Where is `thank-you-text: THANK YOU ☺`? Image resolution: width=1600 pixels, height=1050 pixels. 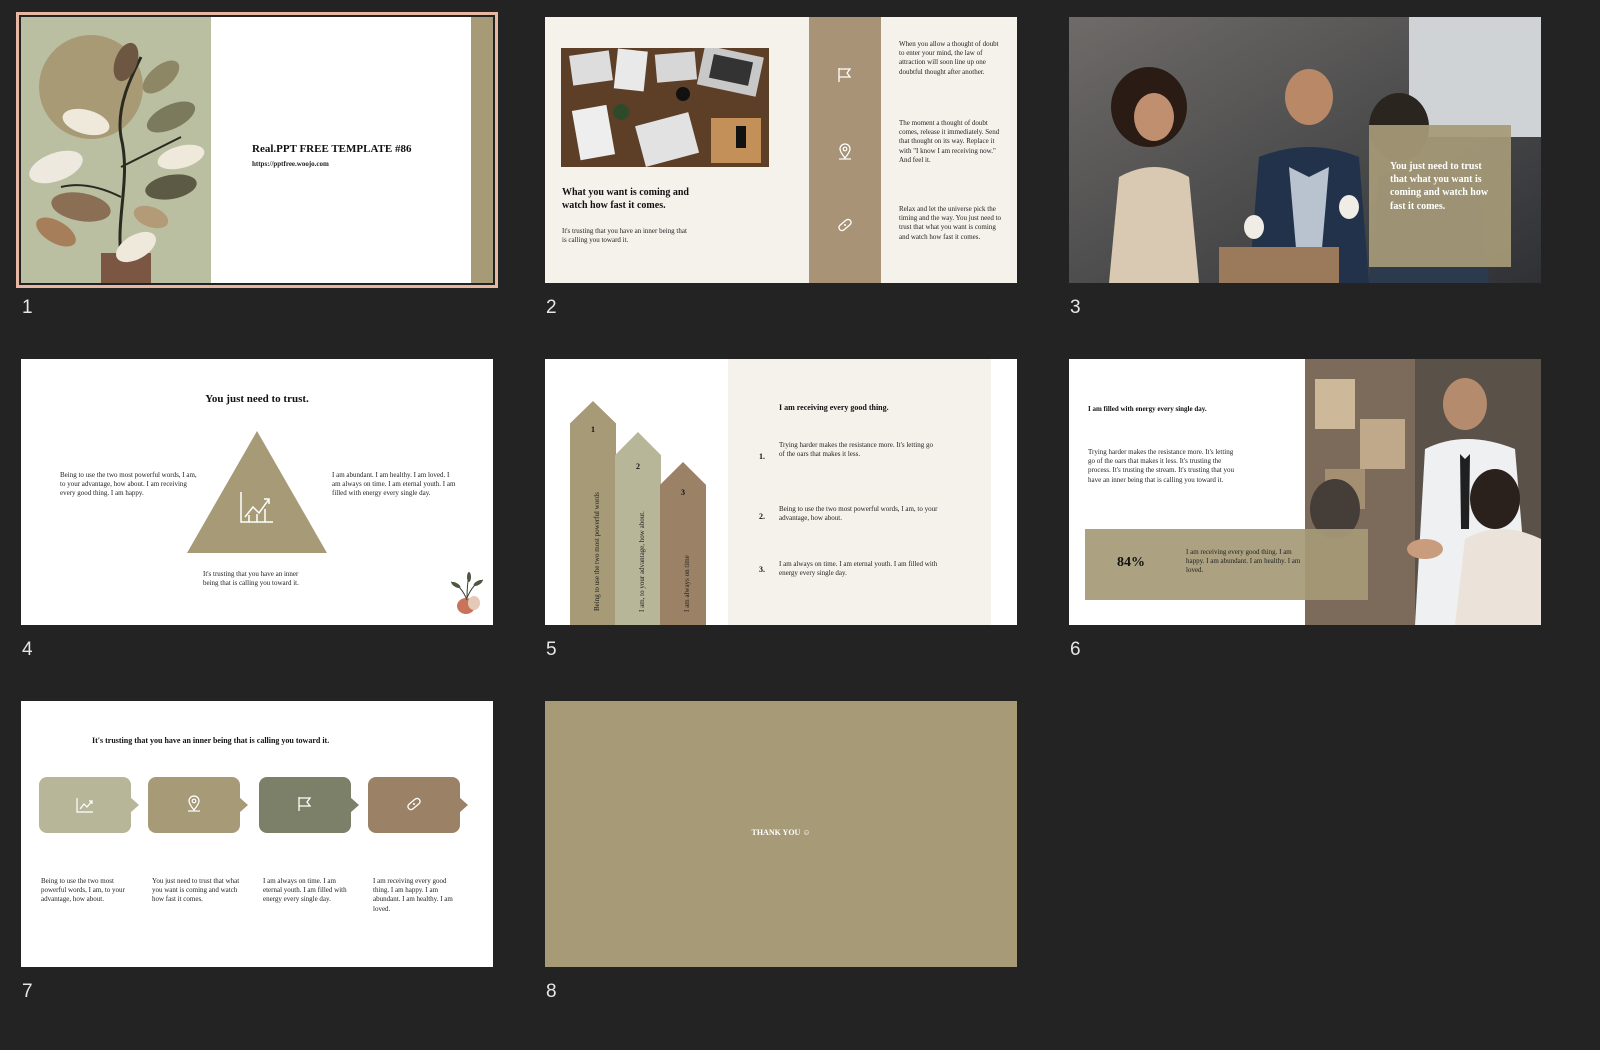 thank-you-text: THANK YOU ☺ is located at coordinates (781, 832).